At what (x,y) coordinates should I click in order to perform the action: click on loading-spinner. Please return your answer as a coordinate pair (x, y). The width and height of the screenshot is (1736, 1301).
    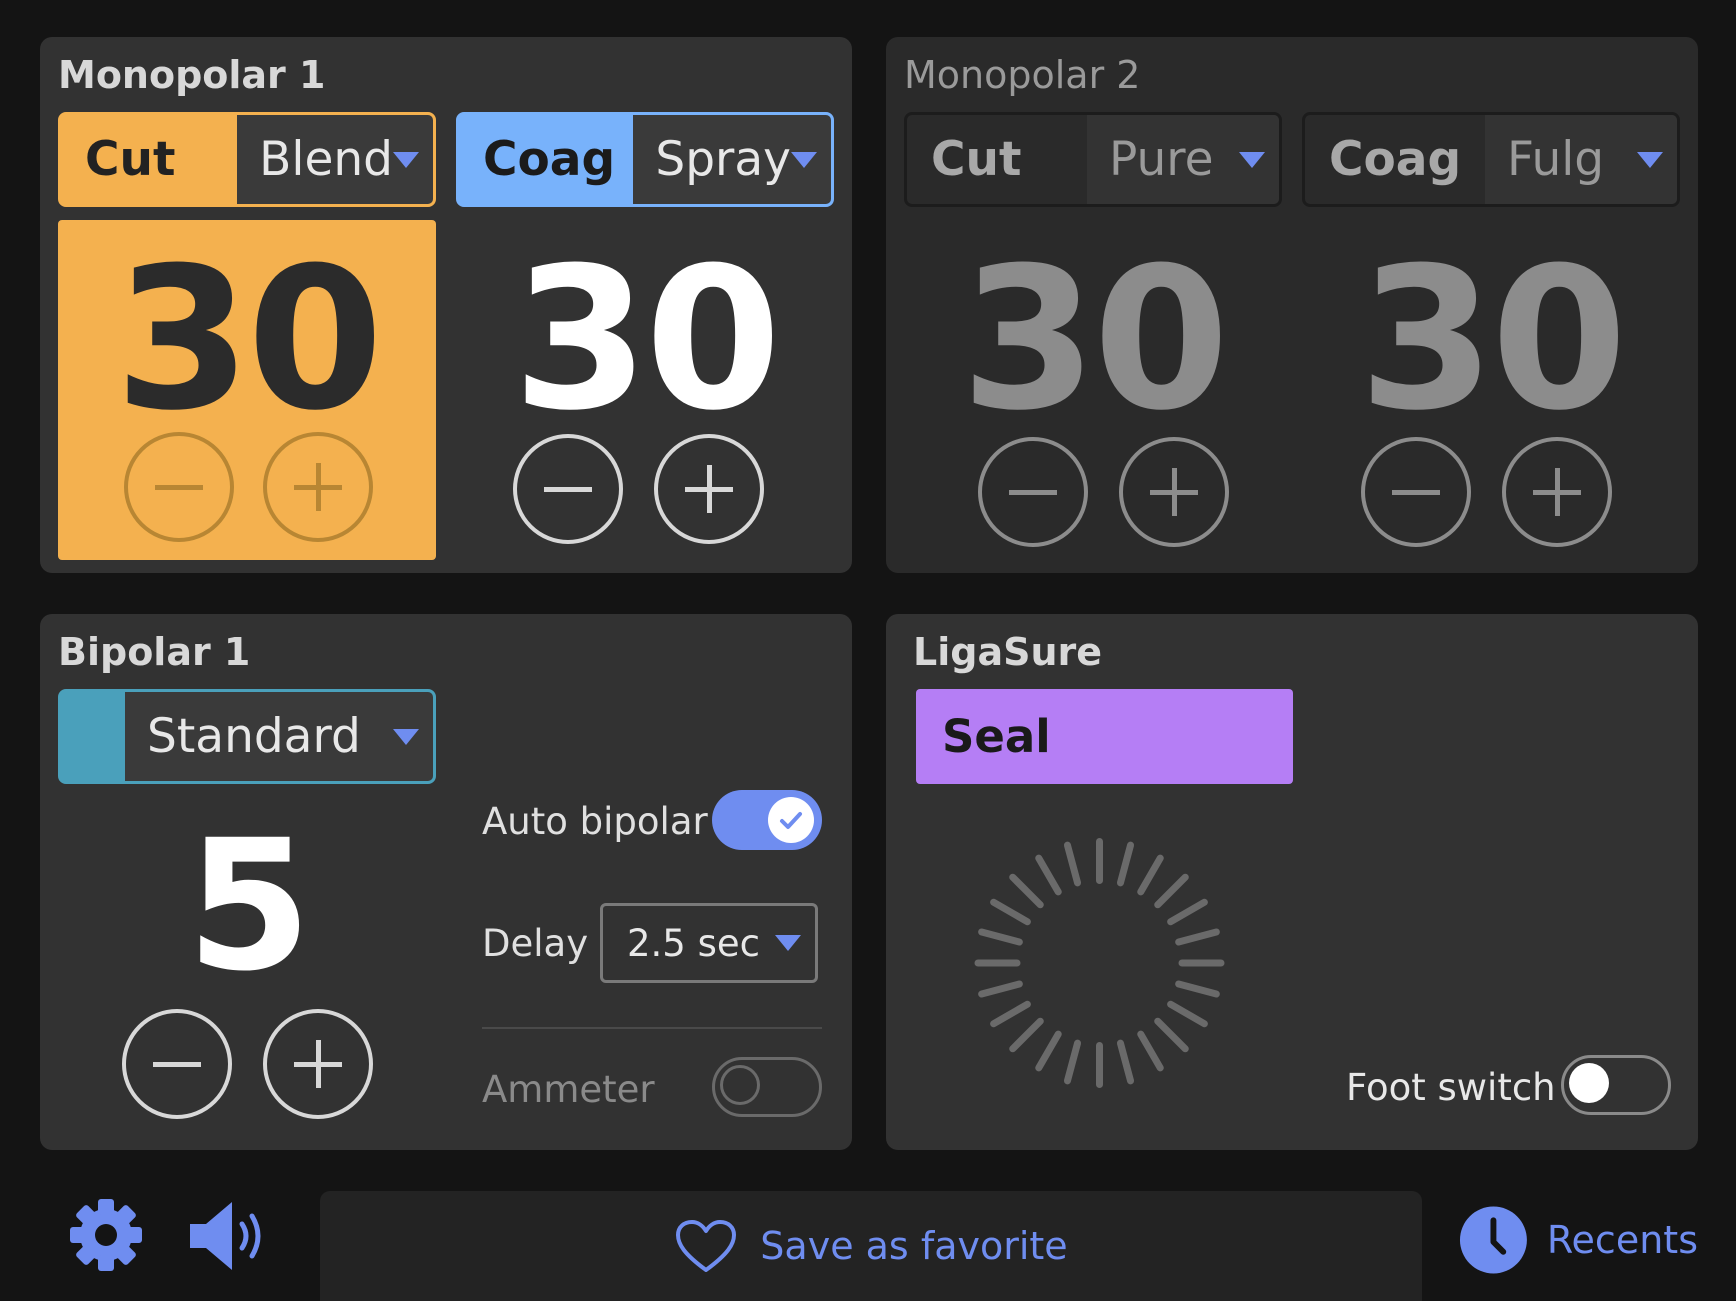
    Looking at the image, I should click on (1099, 963).